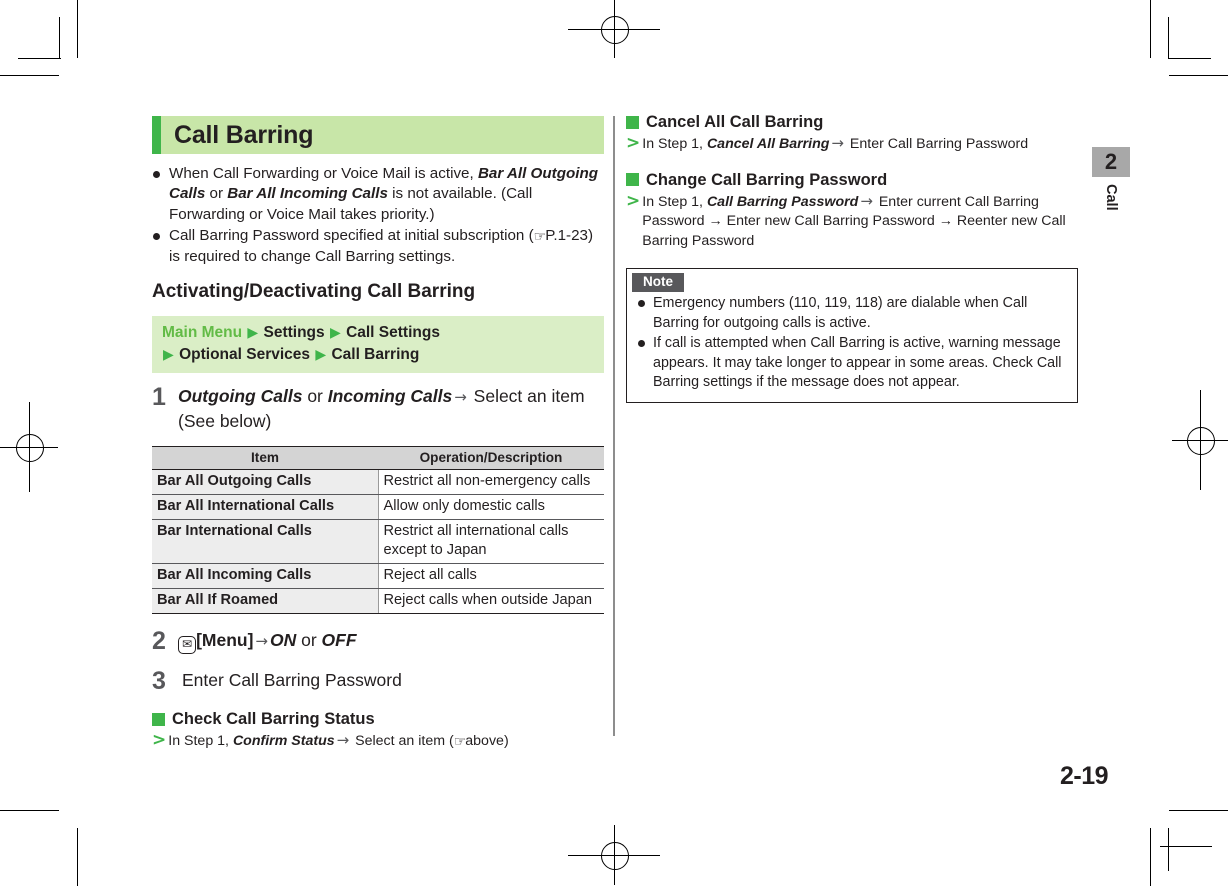  What do you see at coordinates (159, 681) in the screenshot?
I see `step-3-number: 3` at bounding box center [159, 681].